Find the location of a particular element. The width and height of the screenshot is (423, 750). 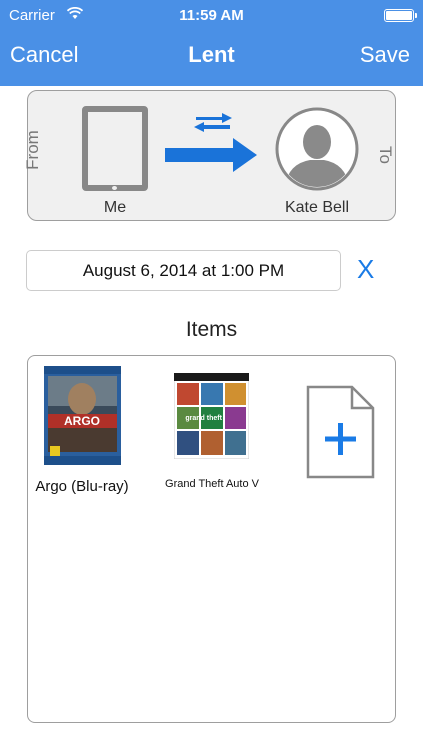

to-person-name: Kate Bell is located at coordinates (317, 207).